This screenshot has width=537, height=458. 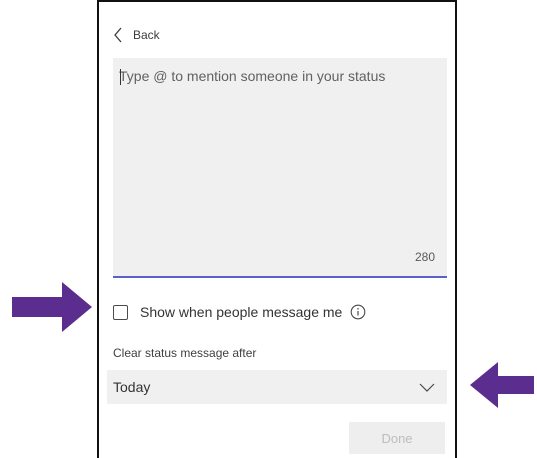 What do you see at coordinates (424, 257) in the screenshot?
I see `character-counter: 280` at bounding box center [424, 257].